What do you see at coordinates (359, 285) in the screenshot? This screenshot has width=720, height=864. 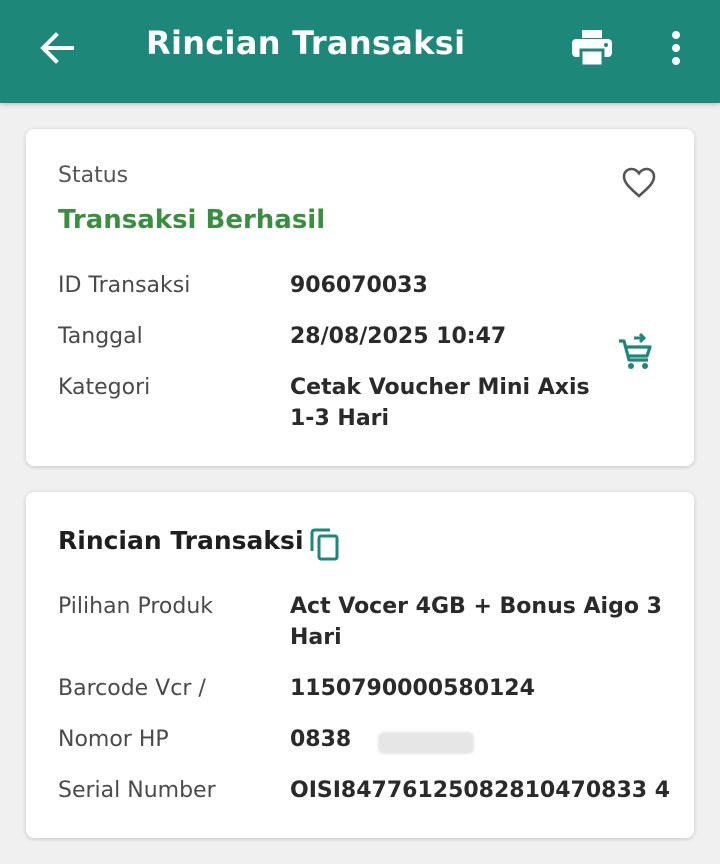 I see `id-transaksi-value: 906070033` at bounding box center [359, 285].